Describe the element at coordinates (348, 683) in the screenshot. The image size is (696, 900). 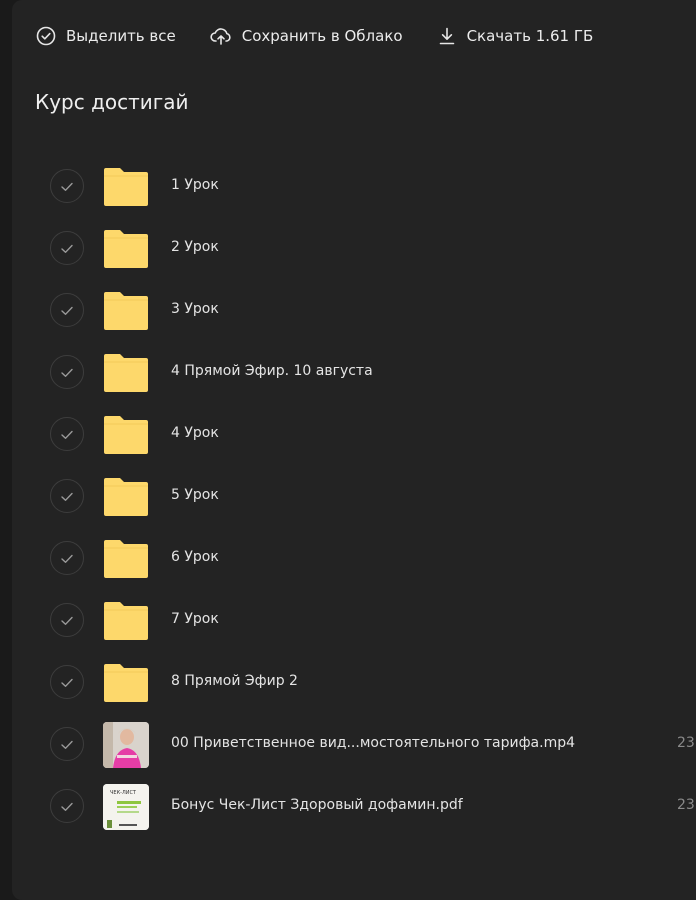
I see `list-item: 8 Прямой Эфир 2` at that location.